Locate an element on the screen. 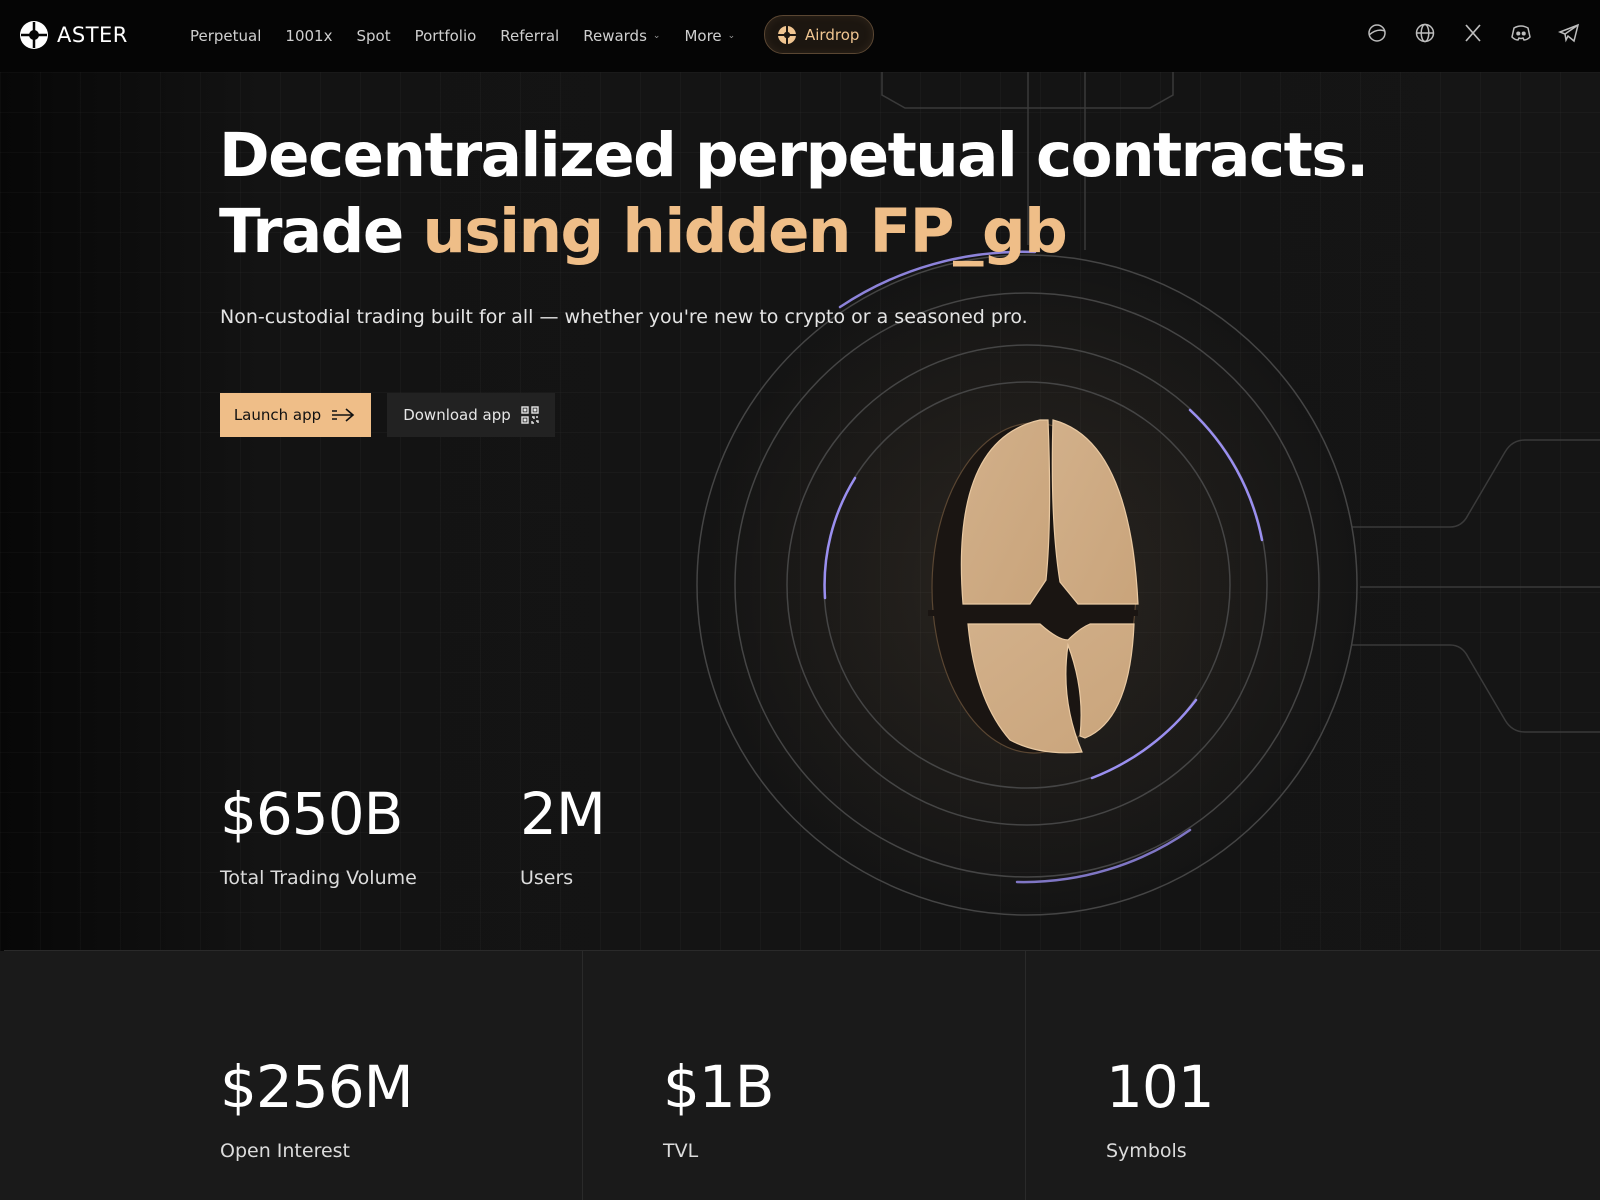 The image size is (1600, 1200). stat-tvl-value: $1B is located at coordinates (719, 1087).